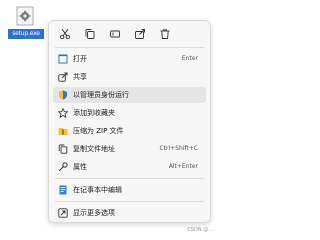 The width and height of the screenshot is (320, 240). I want to click on rename-icon, so click(115, 34).